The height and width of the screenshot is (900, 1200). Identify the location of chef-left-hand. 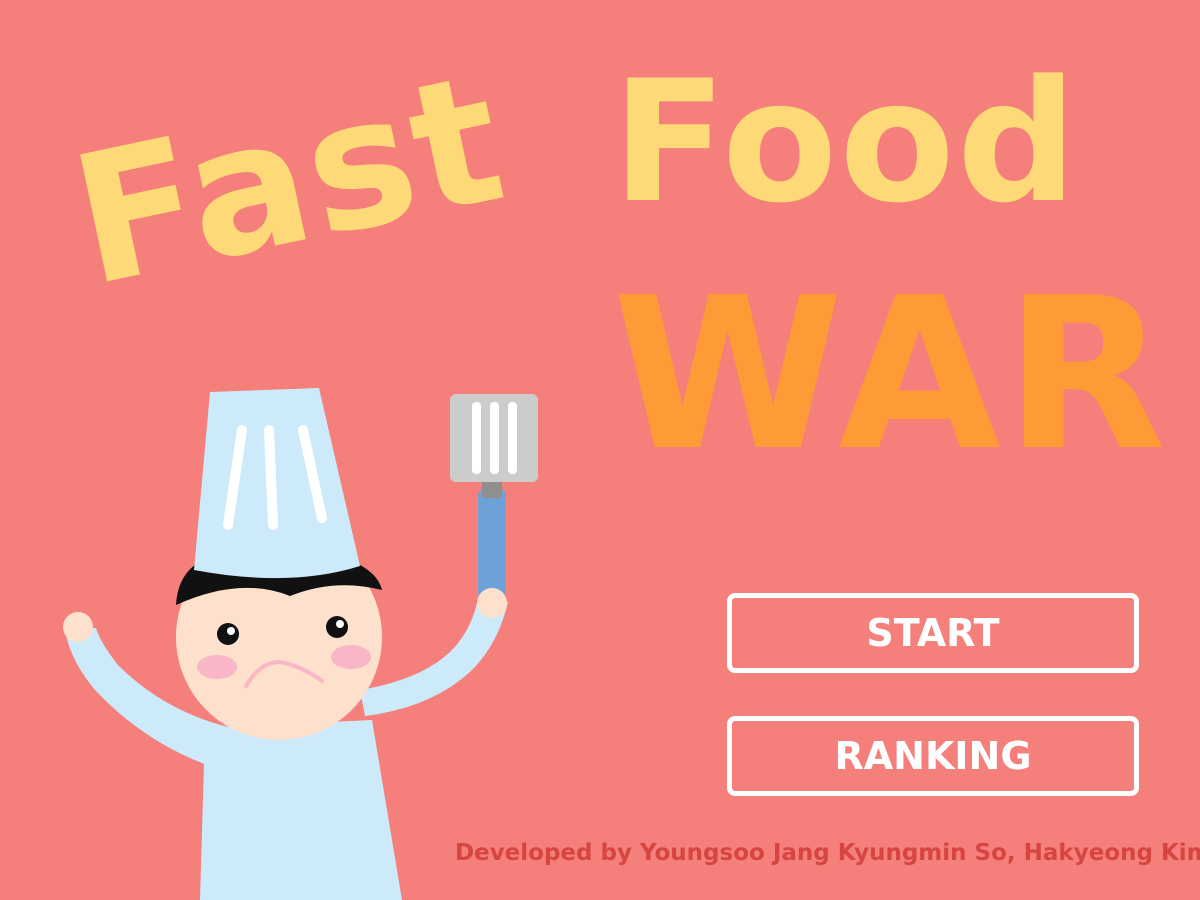
(78, 627).